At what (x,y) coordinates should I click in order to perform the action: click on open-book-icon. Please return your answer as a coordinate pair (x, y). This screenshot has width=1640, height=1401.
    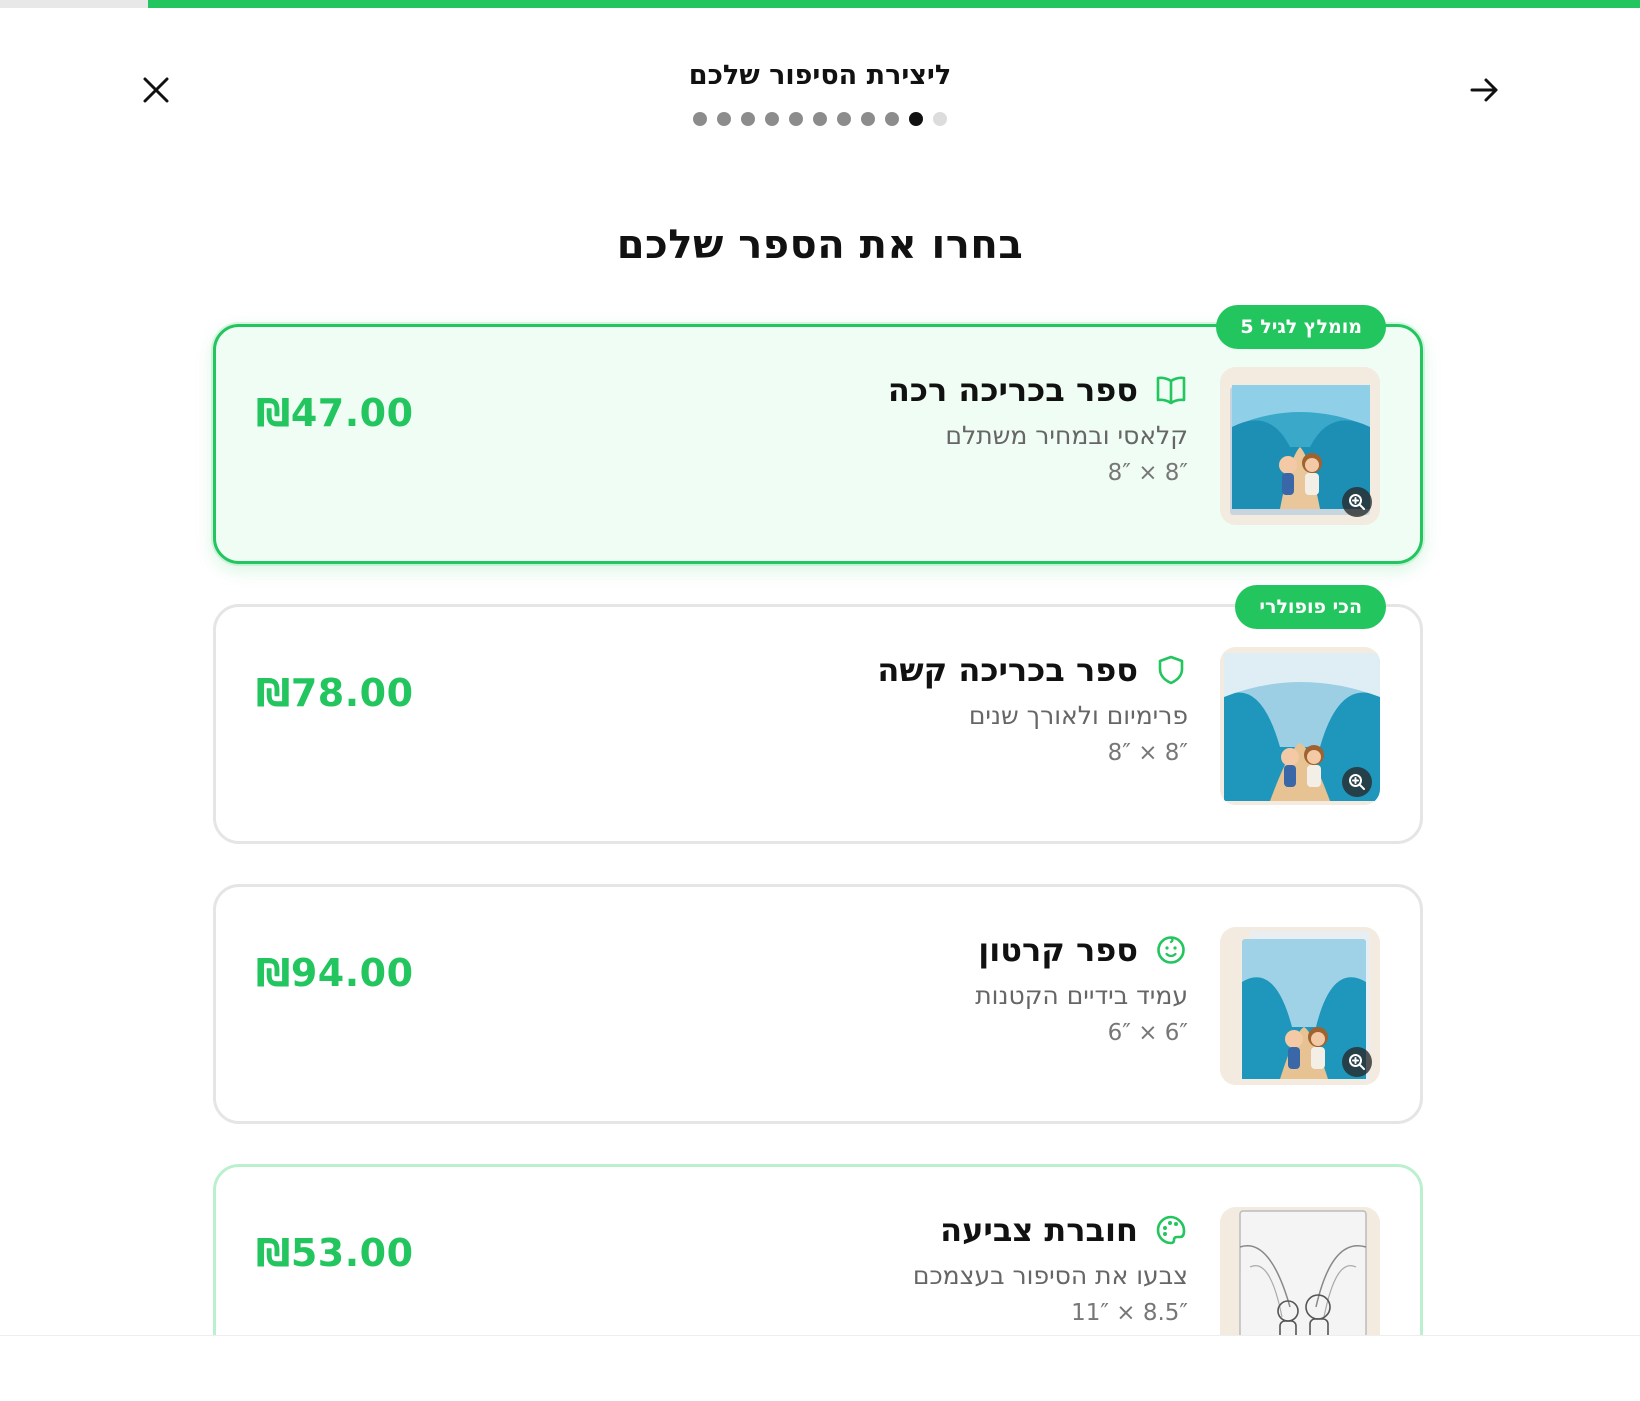
    Looking at the image, I should click on (1171, 390).